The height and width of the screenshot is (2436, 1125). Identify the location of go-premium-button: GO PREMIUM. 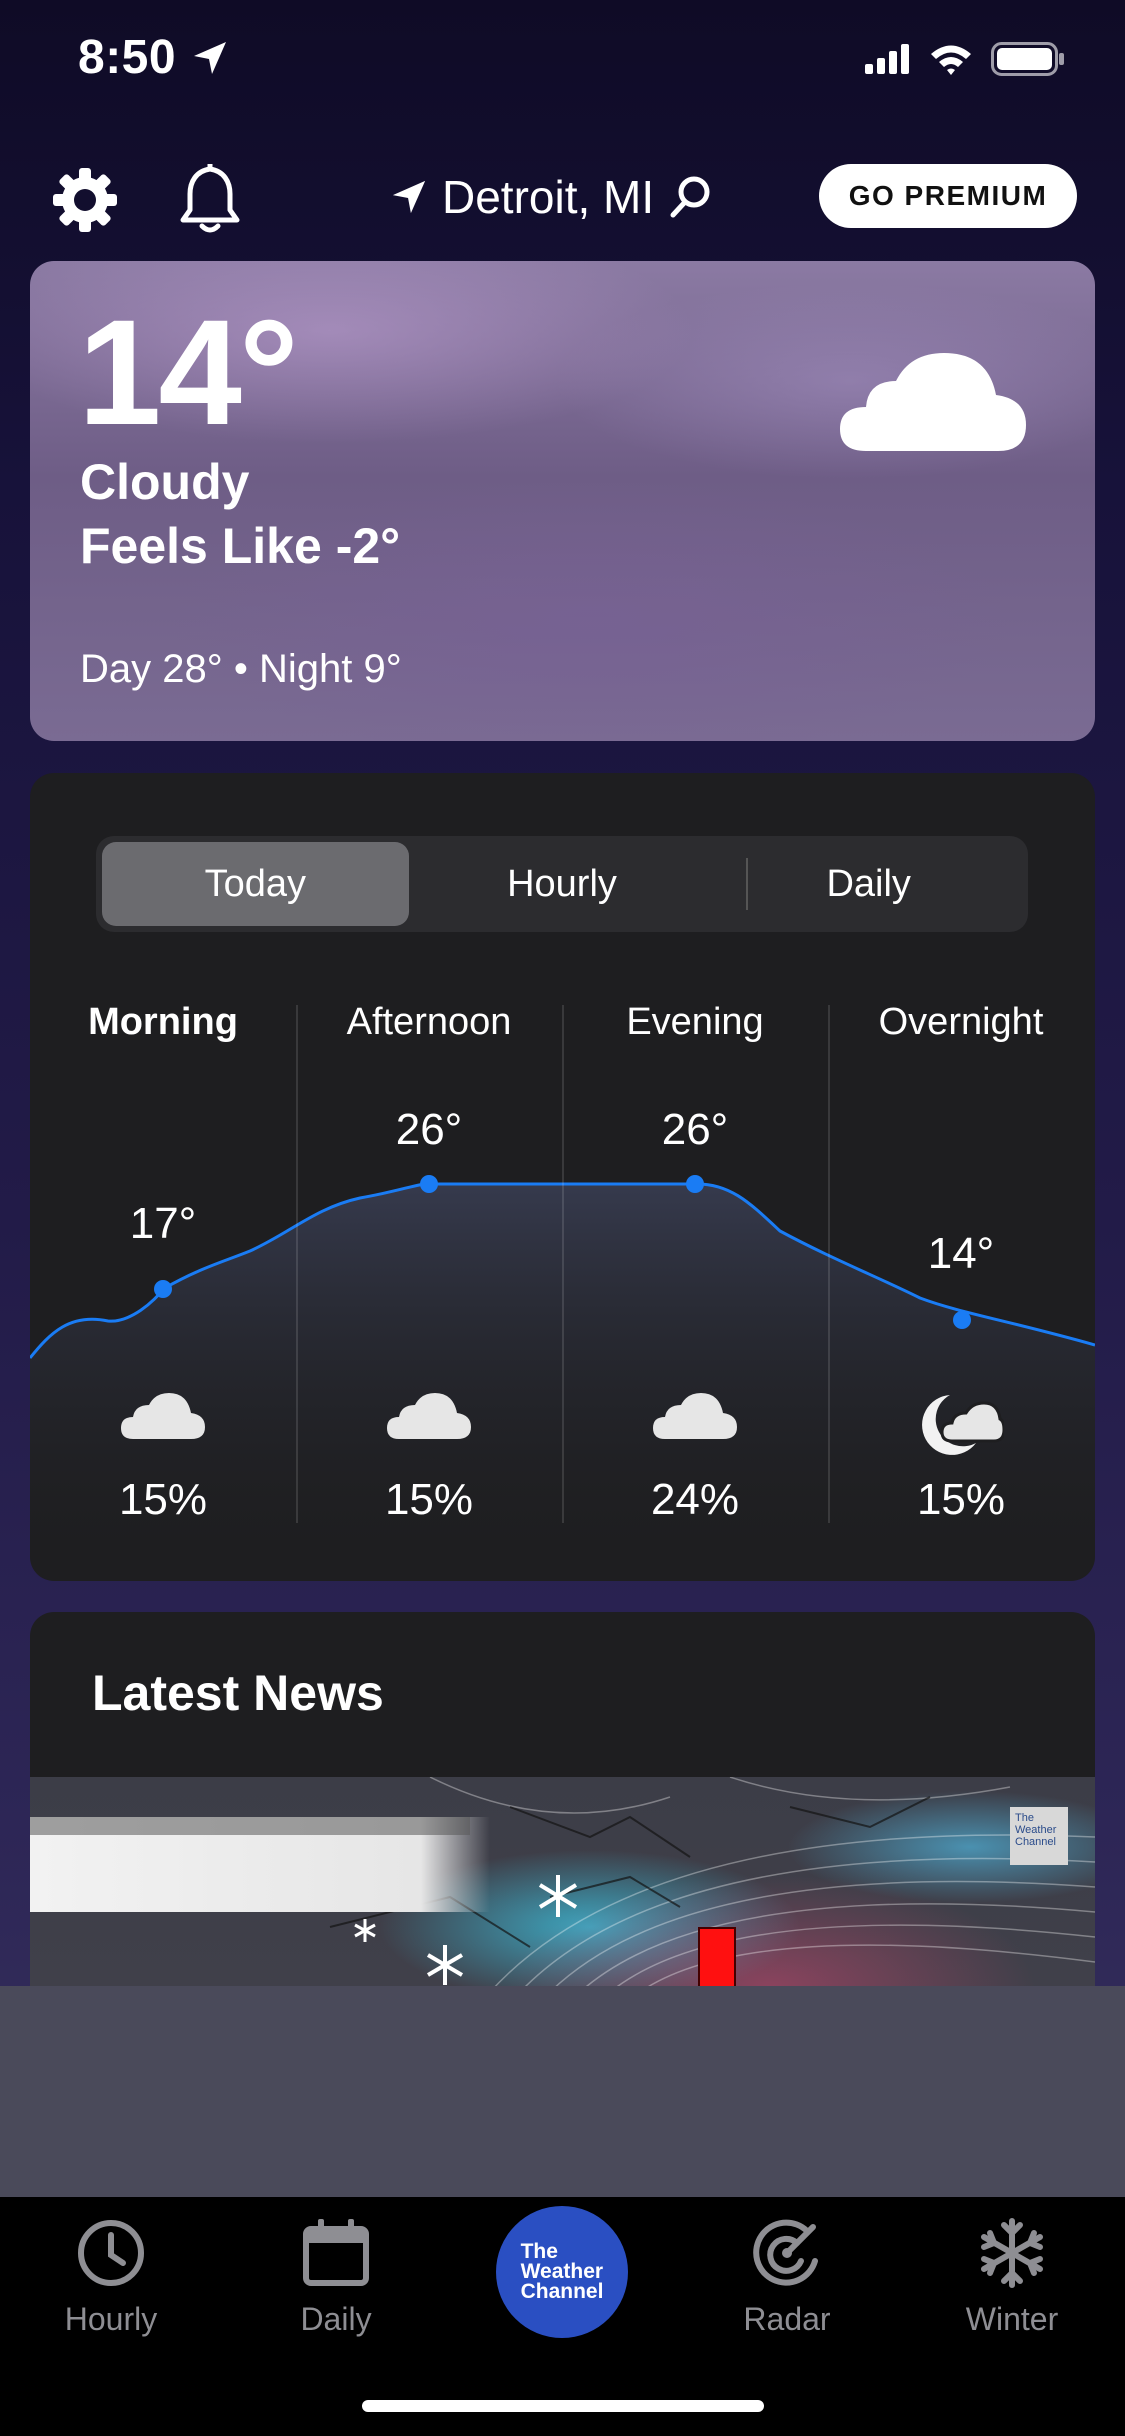
(948, 196).